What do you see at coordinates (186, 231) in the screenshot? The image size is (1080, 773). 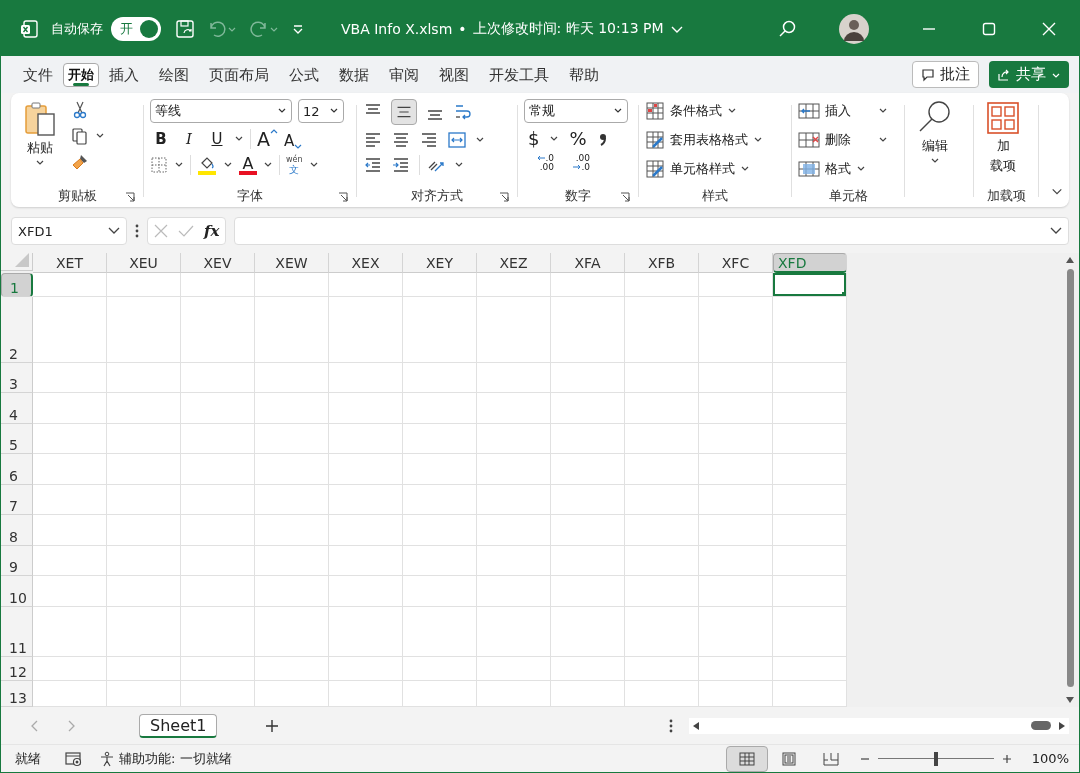 I see `check-icon` at bounding box center [186, 231].